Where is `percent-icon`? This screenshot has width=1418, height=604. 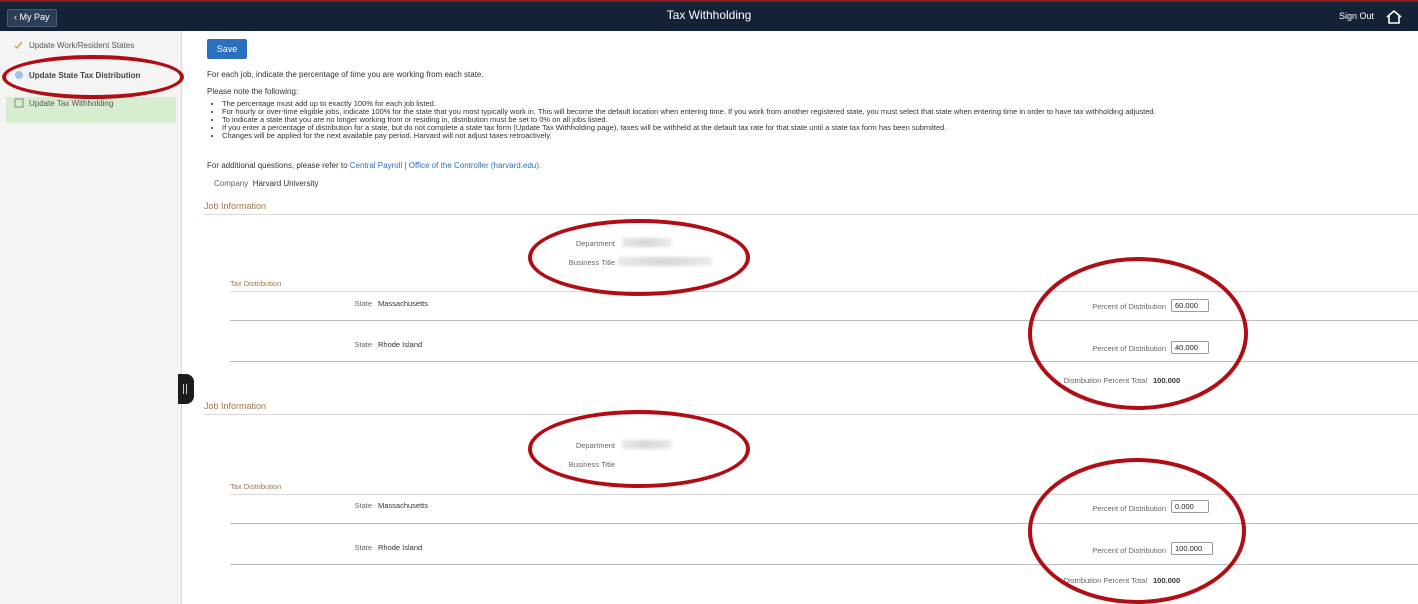 percent-icon is located at coordinates (19, 75).